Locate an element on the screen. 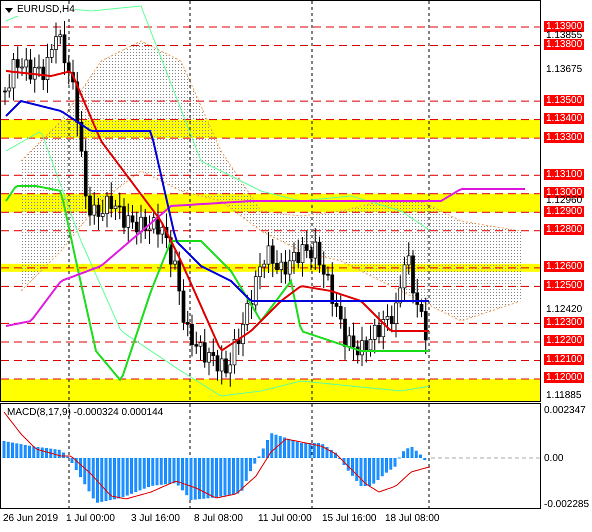 This screenshot has height=532, width=592. time-axis-label: 15 Jul 16:00 is located at coordinates (349, 519).